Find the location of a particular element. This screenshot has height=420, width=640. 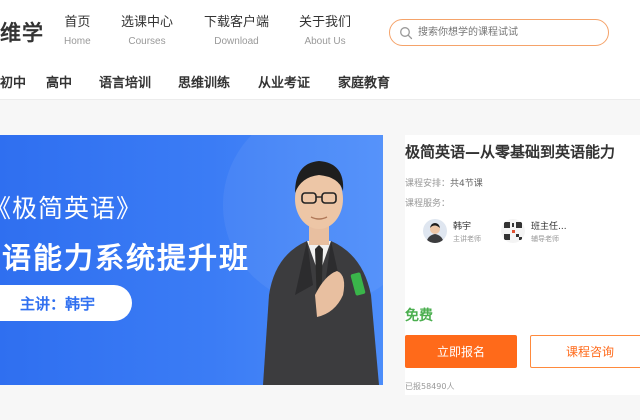

nav-home: 首页 Home is located at coordinates (77, 32).